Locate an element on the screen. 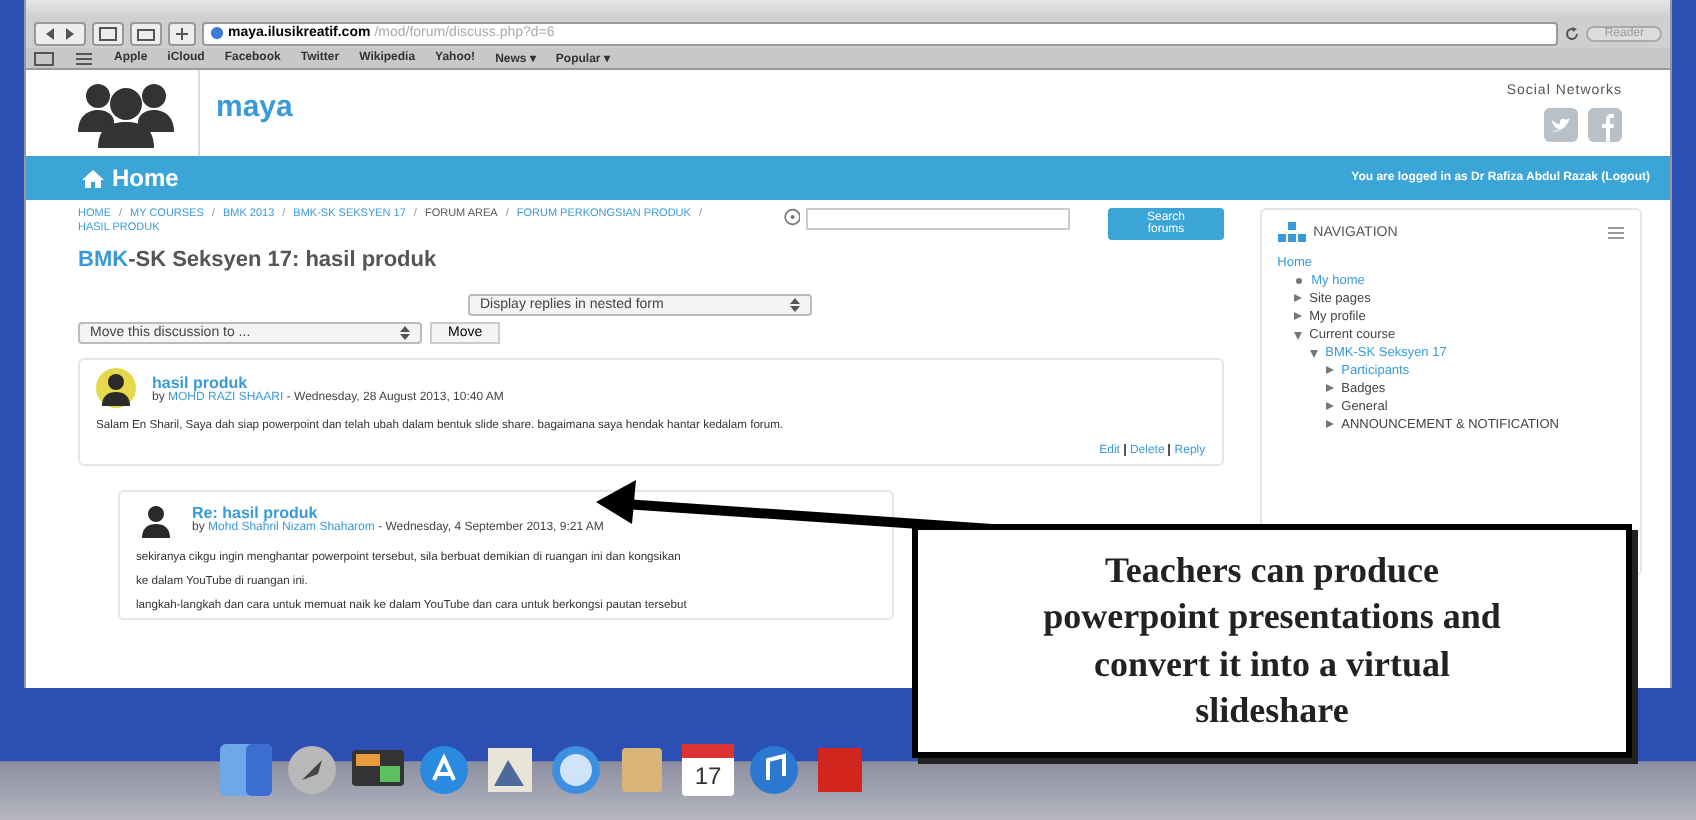 Image resolution: width=1696 pixels, height=820 pixels. post-subject: hasil produk is located at coordinates (328, 382).